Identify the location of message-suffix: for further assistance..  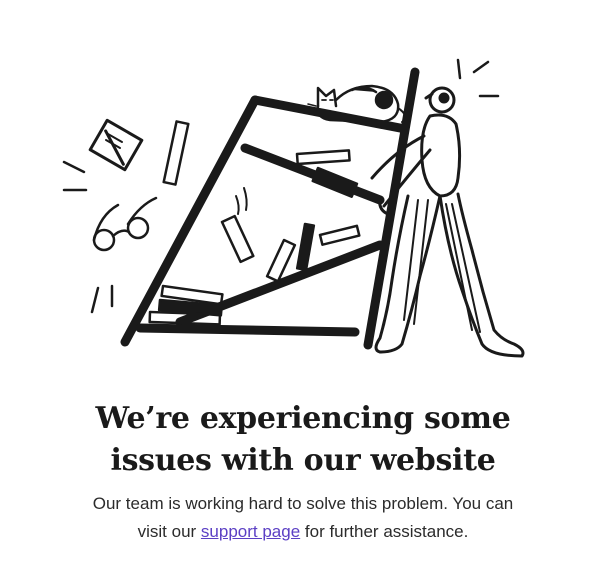
(384, 531).